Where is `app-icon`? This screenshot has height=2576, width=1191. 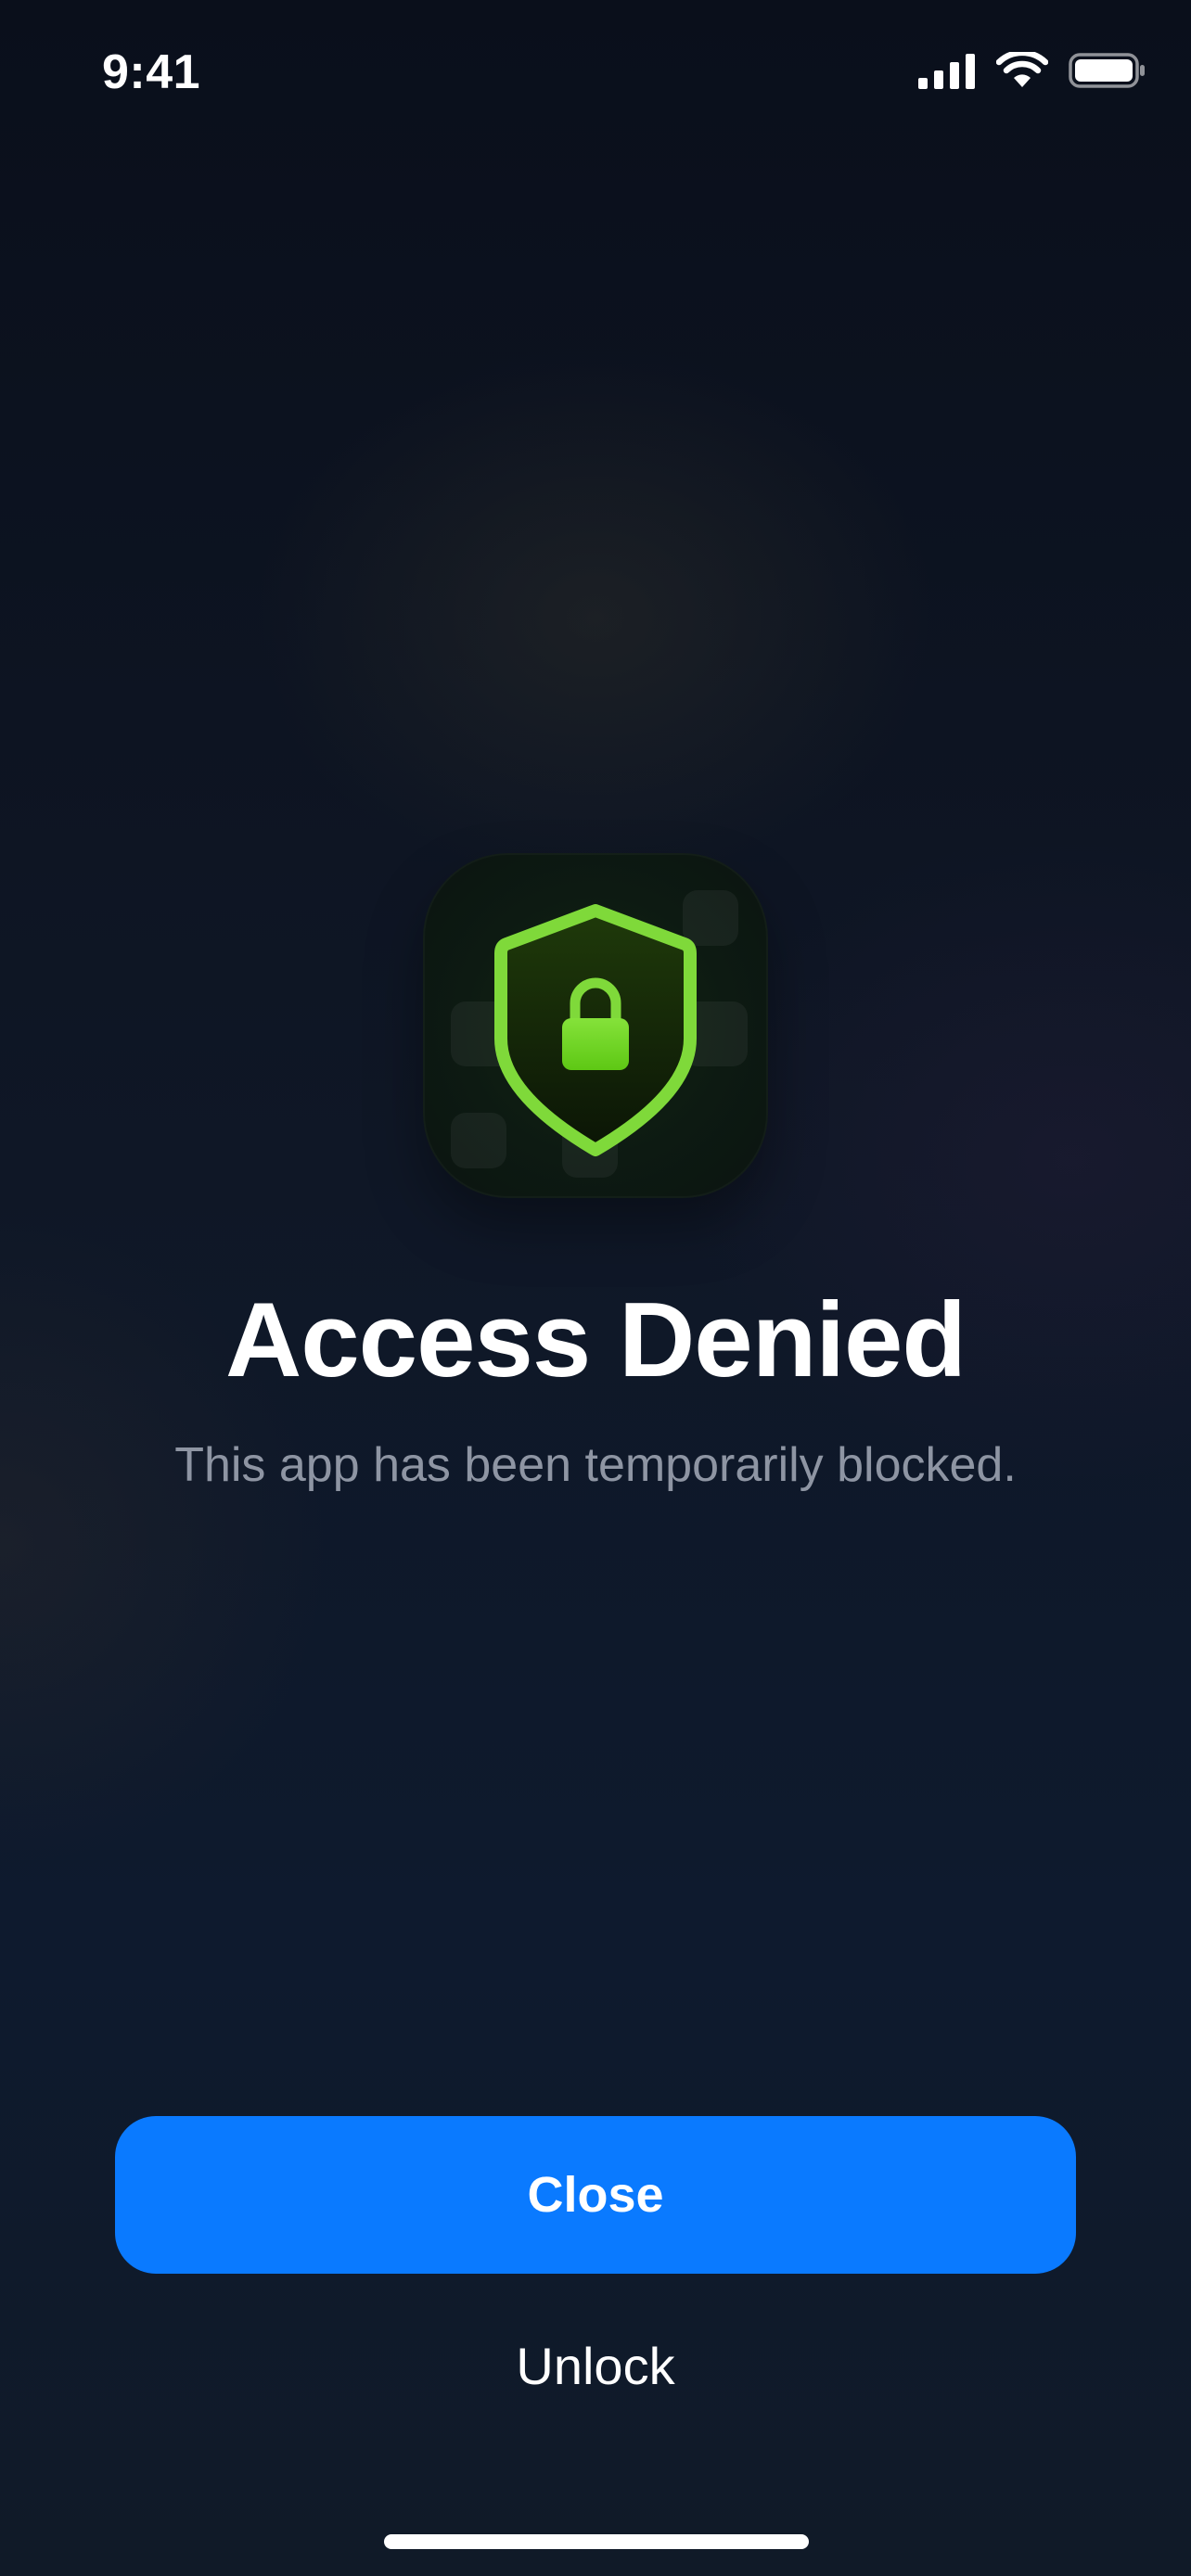 app-icon is located at coordinates (595, 1025).